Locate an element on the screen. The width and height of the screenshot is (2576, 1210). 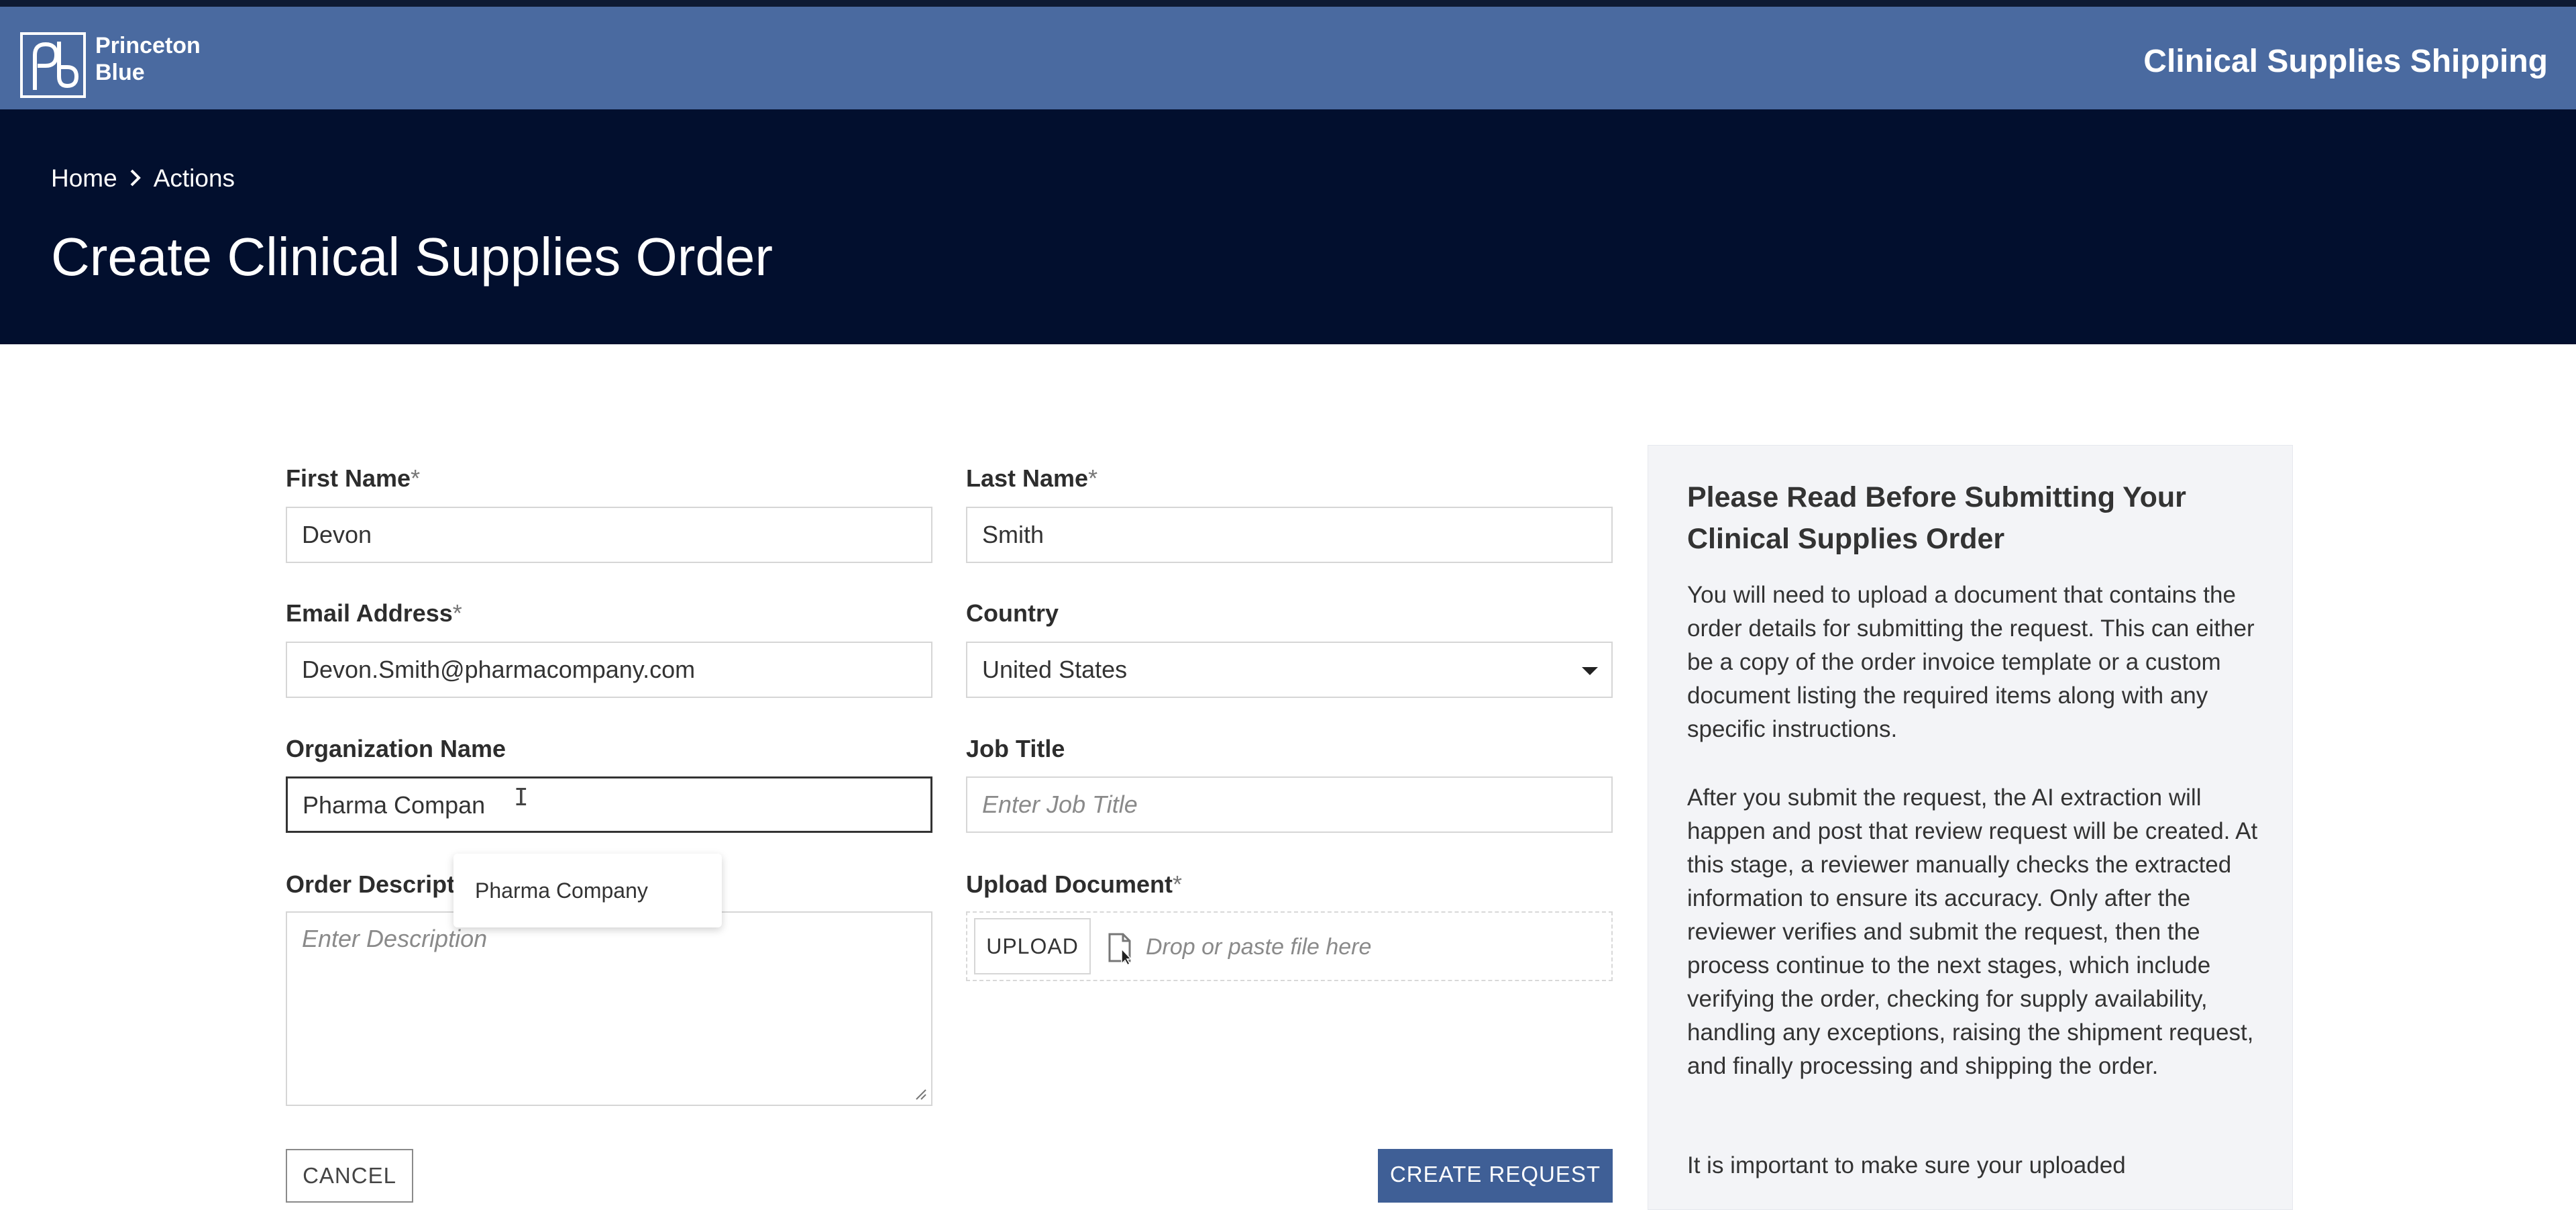
cancel-button: CANCEL is located at coordinates (349, 1176).